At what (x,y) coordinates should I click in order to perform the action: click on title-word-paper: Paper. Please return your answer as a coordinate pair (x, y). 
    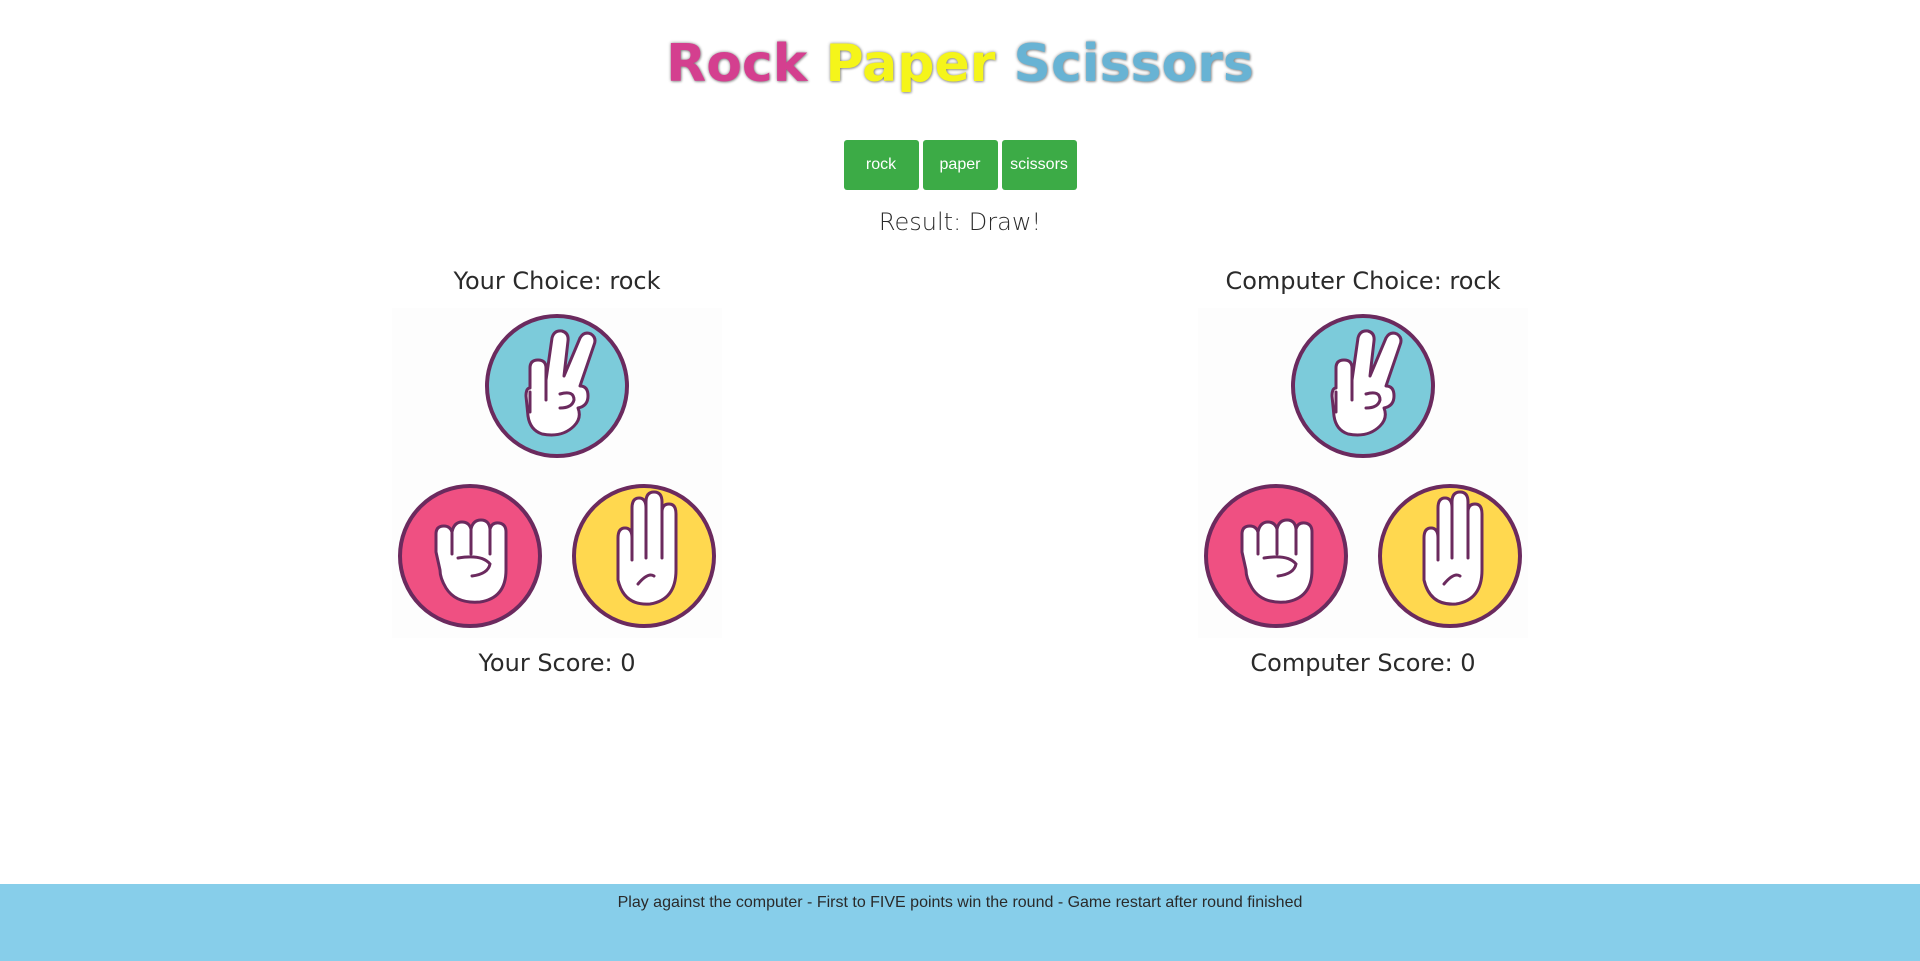
    Looking at the image, I should click on (910, 64).